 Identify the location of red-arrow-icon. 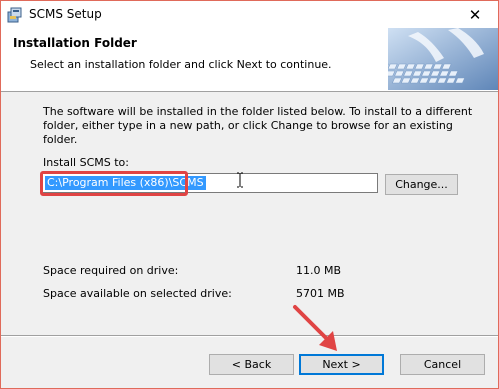
(315, 328).